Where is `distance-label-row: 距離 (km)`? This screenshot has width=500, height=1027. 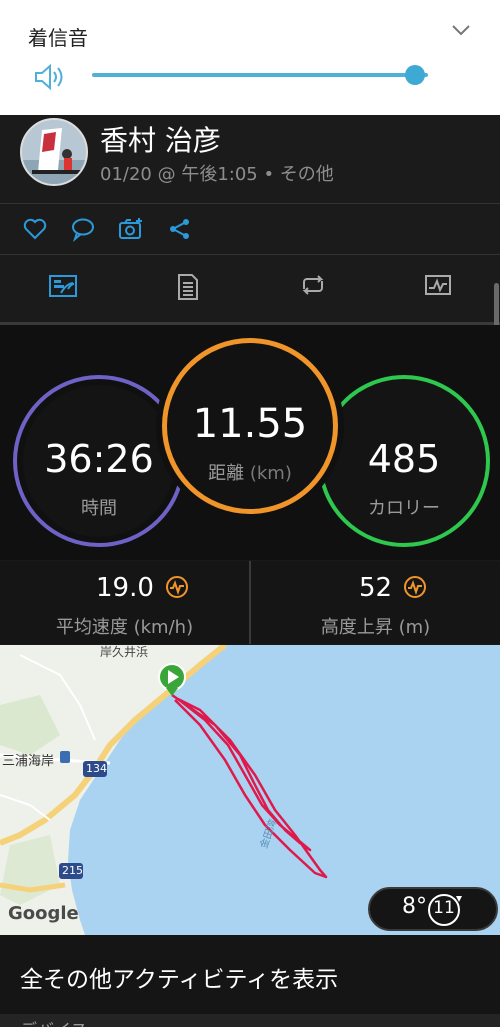
distance-label-row: 距離 (km) is located at coordinates (250, 472).